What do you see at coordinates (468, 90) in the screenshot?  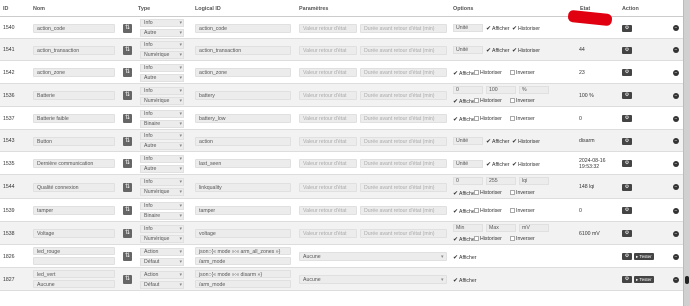 I see `min-input: 0` at bounding box center [468, 90].